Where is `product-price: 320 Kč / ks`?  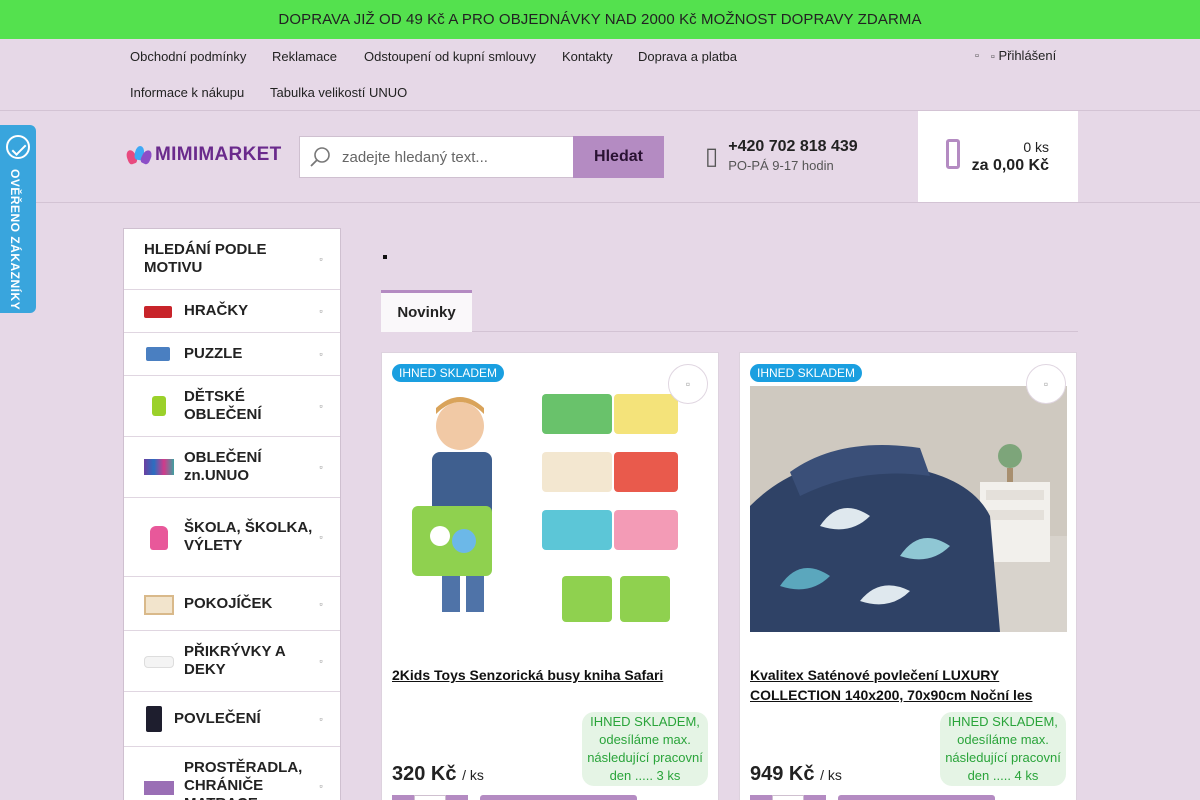
product-price: 320 Kč / ks is located at coordinates (438, 774).